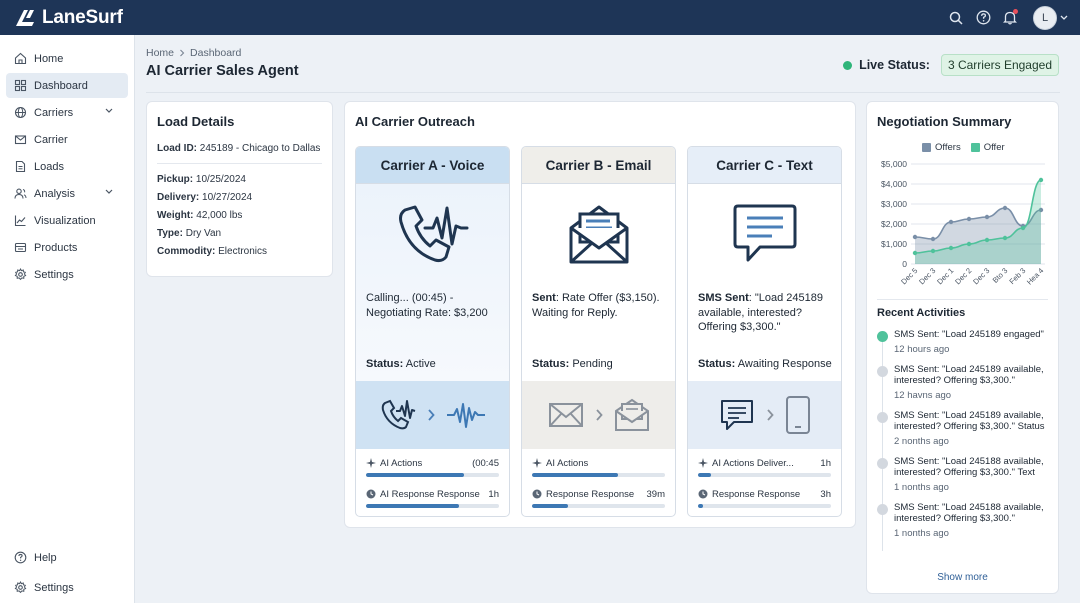 This screenshot has width=1080, height=603. I want to click on sidebar-item-dashboard: Dashboard, so click(67, 85).